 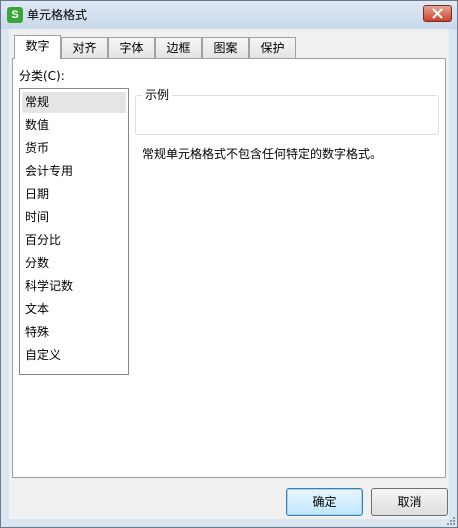 What do you see at coordinates (178, 47) in the screenshot?
I see `tab-border: 边框` at bounding box center [178, 47].